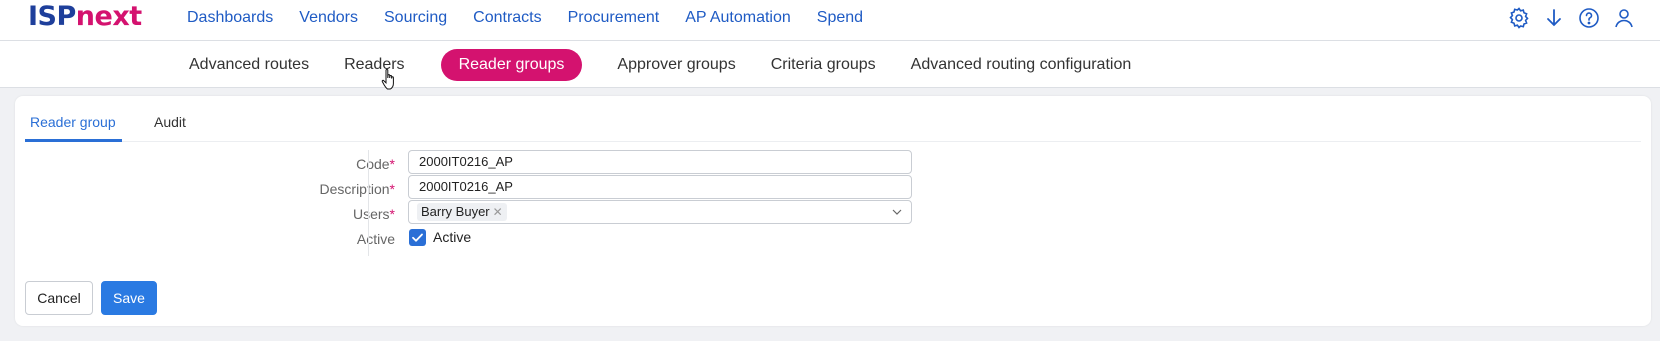  Describe the element at coordinates (833, 119) in the screenshot. I see `tab-bar: Reader group Audit` at that location.